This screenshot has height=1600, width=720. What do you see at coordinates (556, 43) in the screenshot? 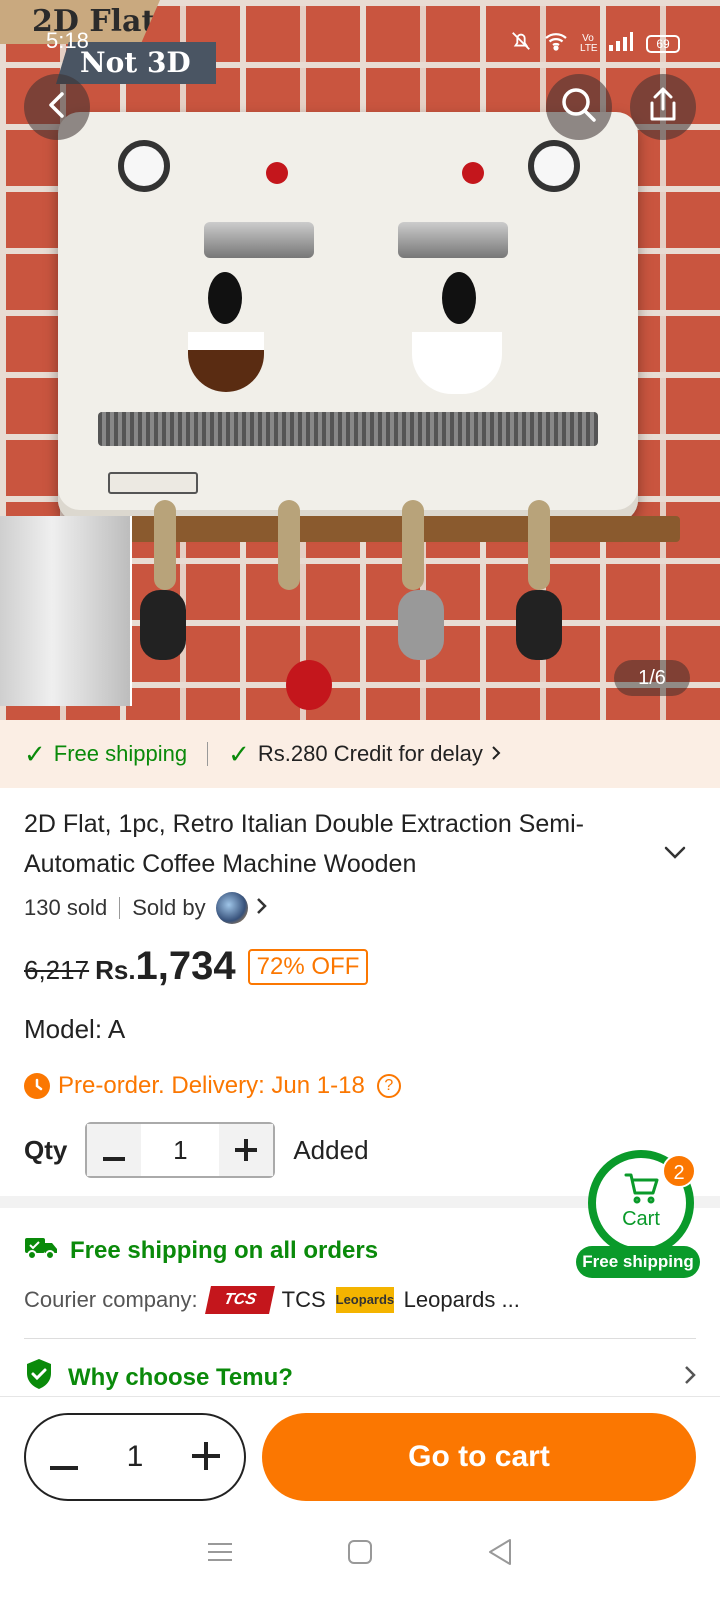
I see `wifi-icon` at bounding box center [556, 43].